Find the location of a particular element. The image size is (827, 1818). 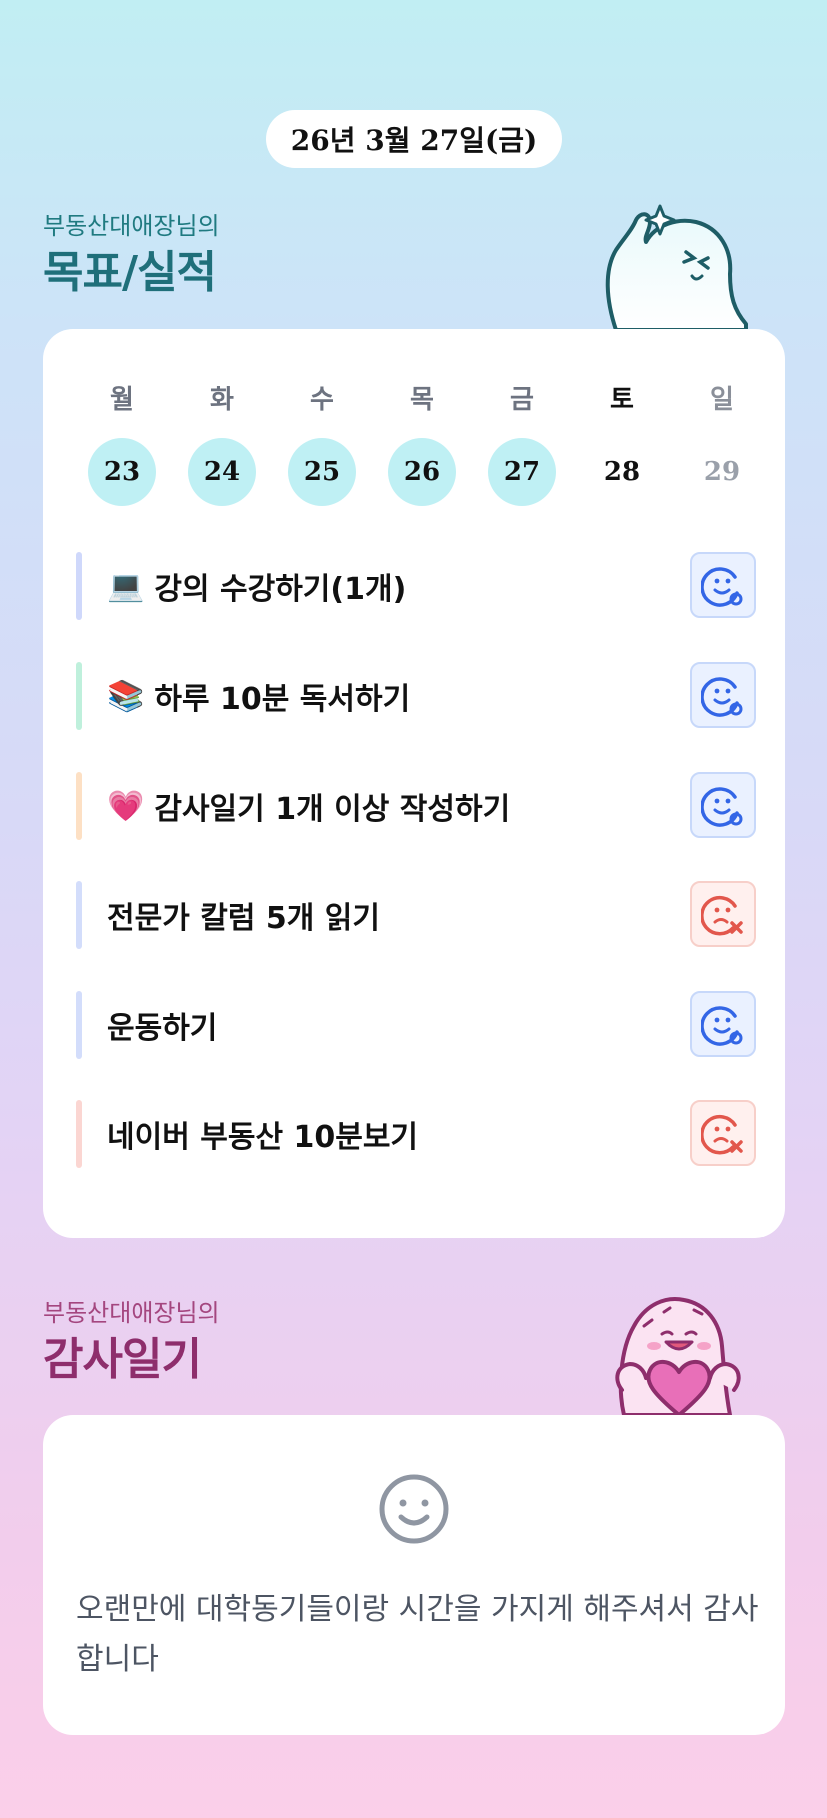

goal-row: 네이버 부동산 10분보기 is located at coordinates (416, 1134).